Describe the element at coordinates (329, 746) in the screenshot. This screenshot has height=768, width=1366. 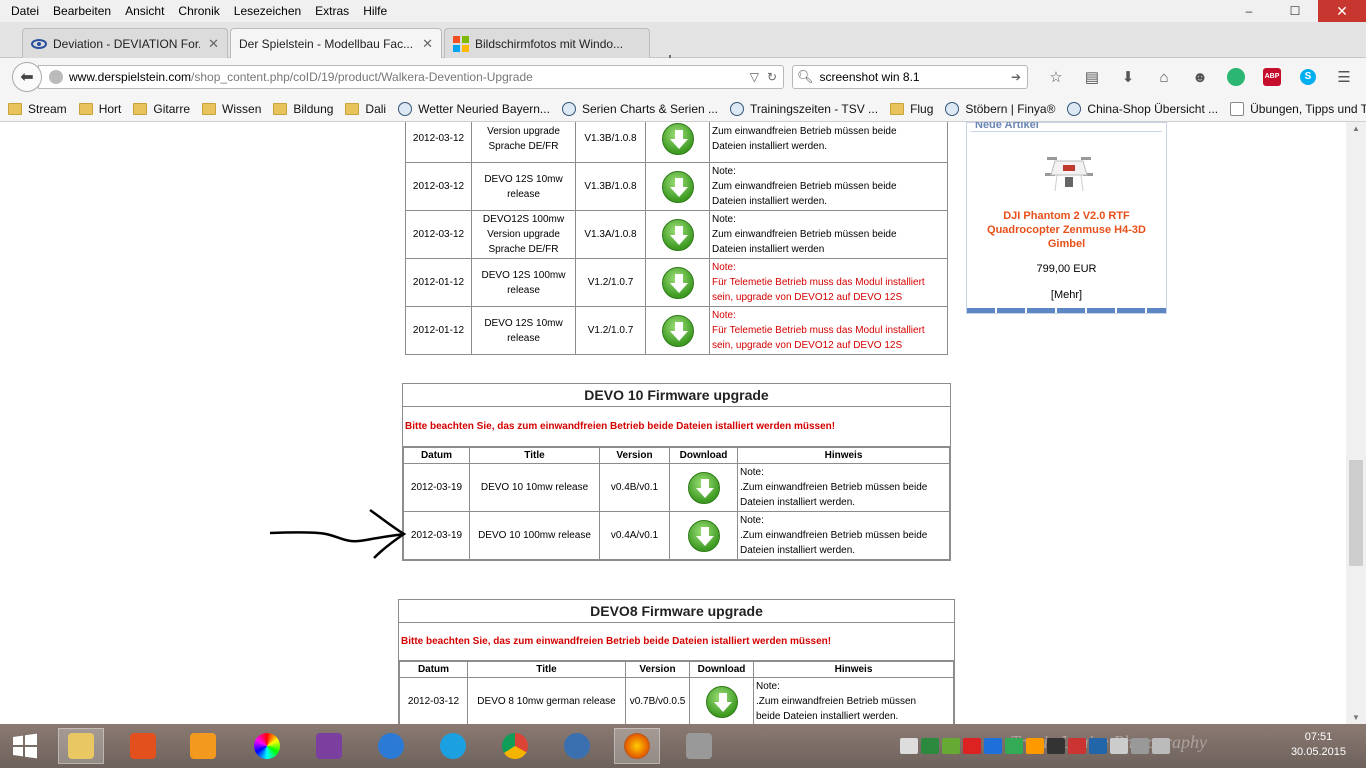
I see `puzzle-app-icon` at that location.